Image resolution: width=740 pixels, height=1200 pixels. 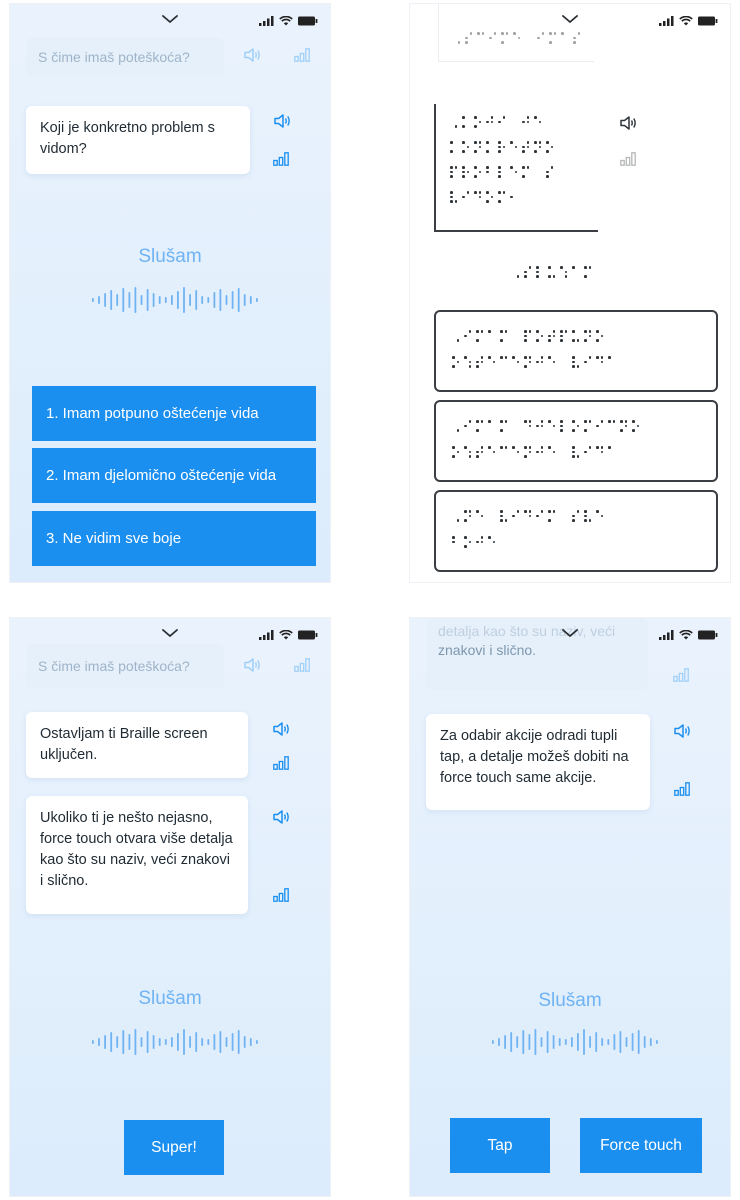 What do you see at coordinates (487, 650) in the screenshot?
I see `previous-message-line: znakovi i slično.` at bounding box center [487, 650].